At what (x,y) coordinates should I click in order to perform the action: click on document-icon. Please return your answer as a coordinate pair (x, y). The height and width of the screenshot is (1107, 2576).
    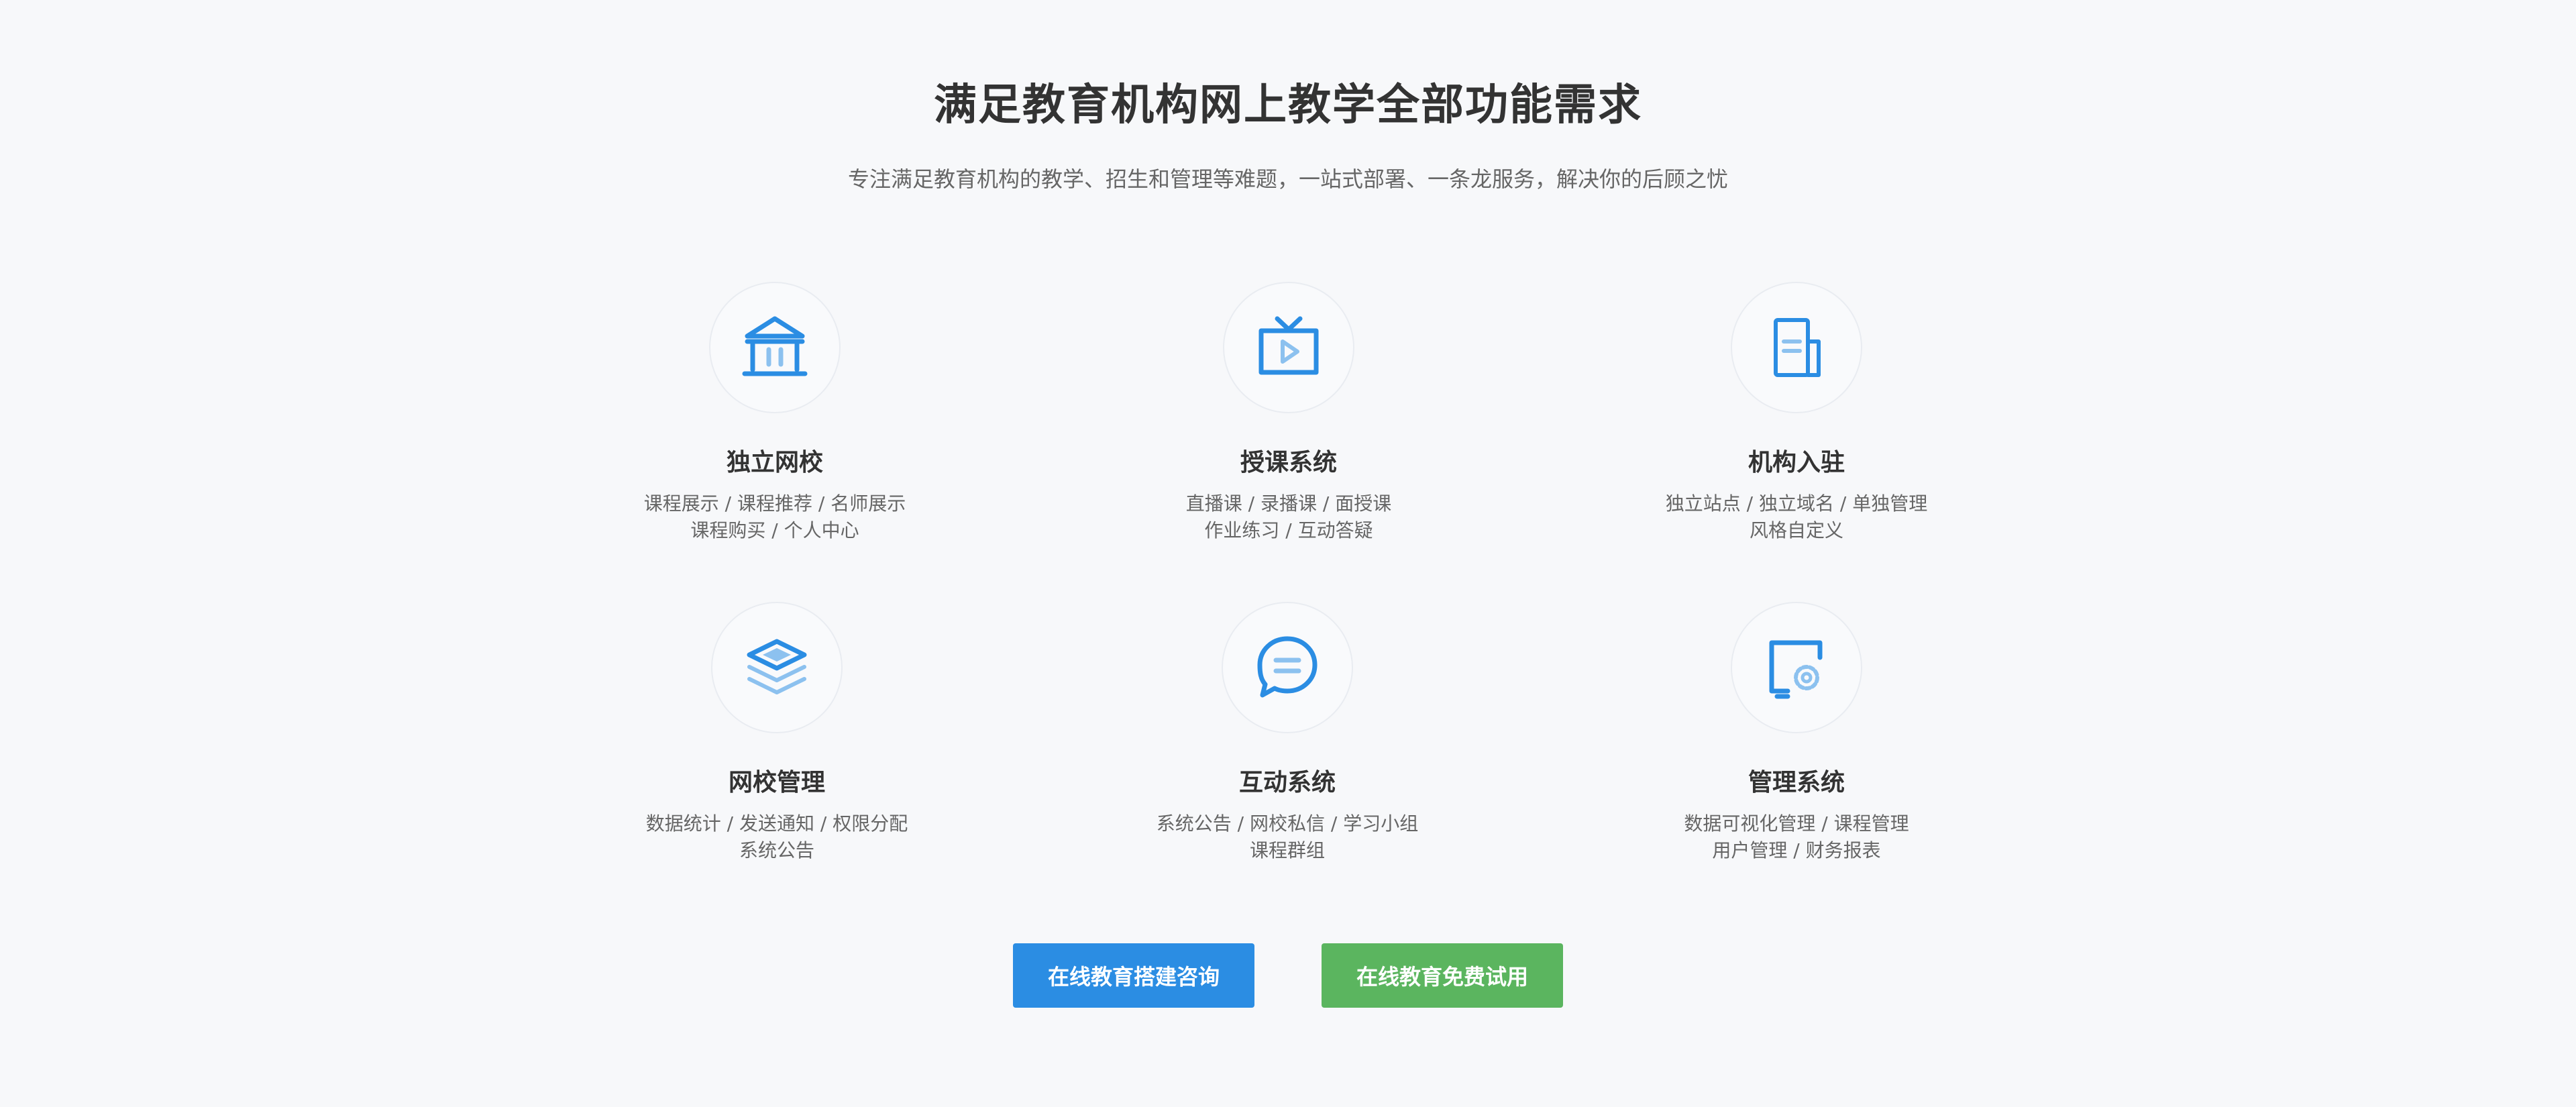
    Looking at the image, I should click on (1797, 347).